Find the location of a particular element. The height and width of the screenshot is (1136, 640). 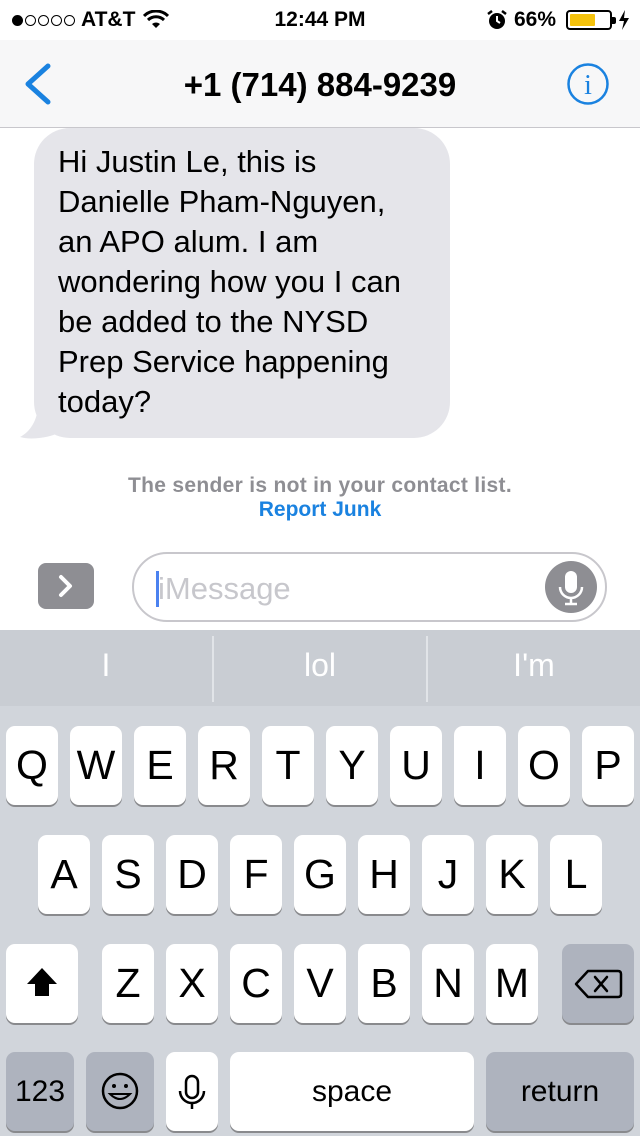

app-drawer-button is located at coordinates (66, 586).